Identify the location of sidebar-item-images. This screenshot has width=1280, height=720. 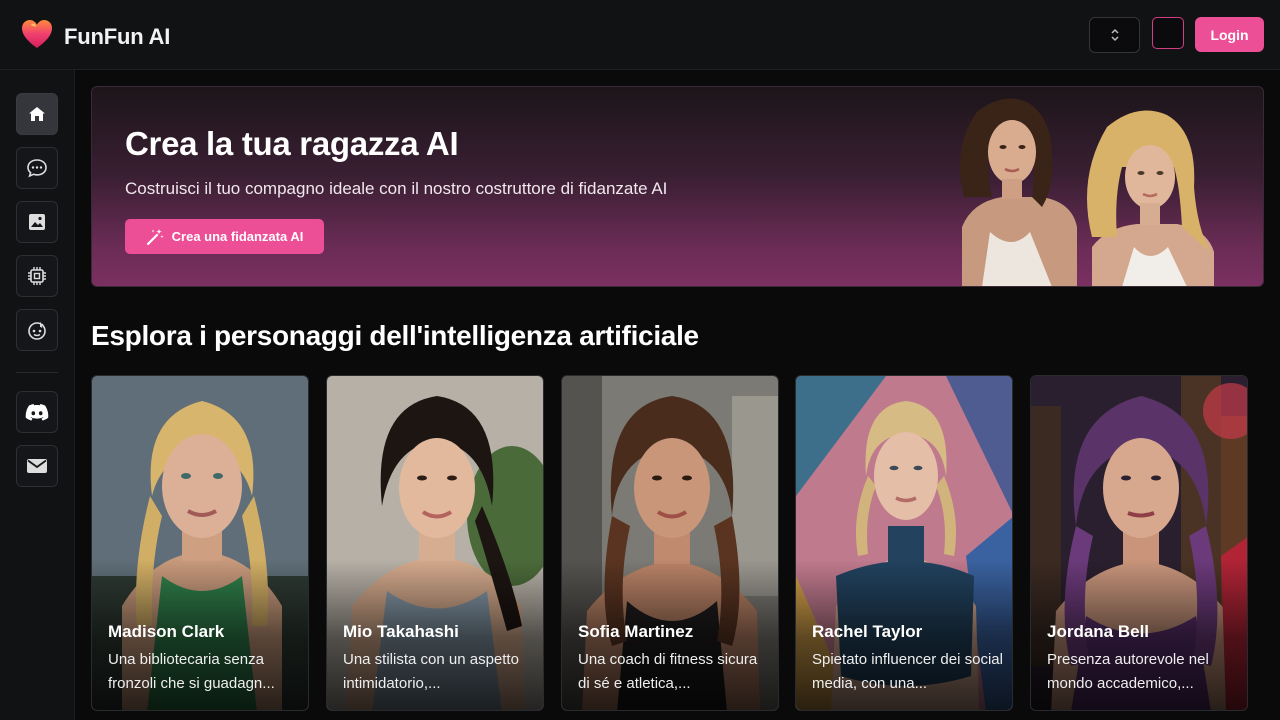
(37, 222).